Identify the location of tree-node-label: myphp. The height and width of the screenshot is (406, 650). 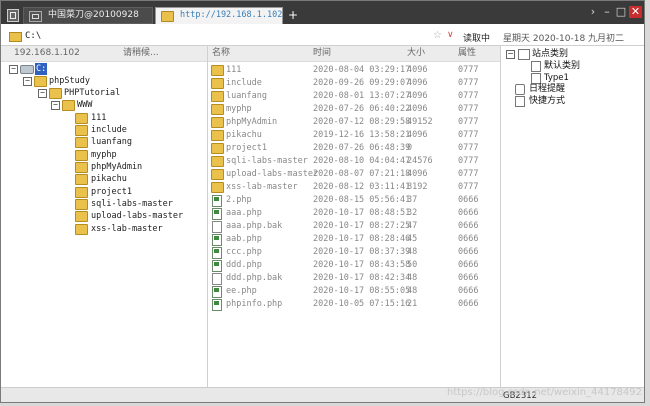
(104, 155).